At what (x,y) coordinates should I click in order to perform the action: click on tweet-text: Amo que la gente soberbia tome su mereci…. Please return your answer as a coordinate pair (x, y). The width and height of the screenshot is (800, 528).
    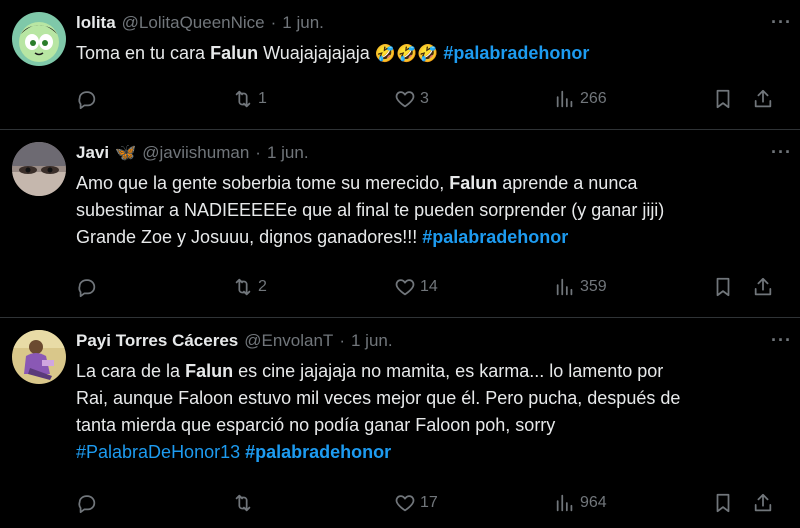
    Looking at the image, I should click on (431, 210).